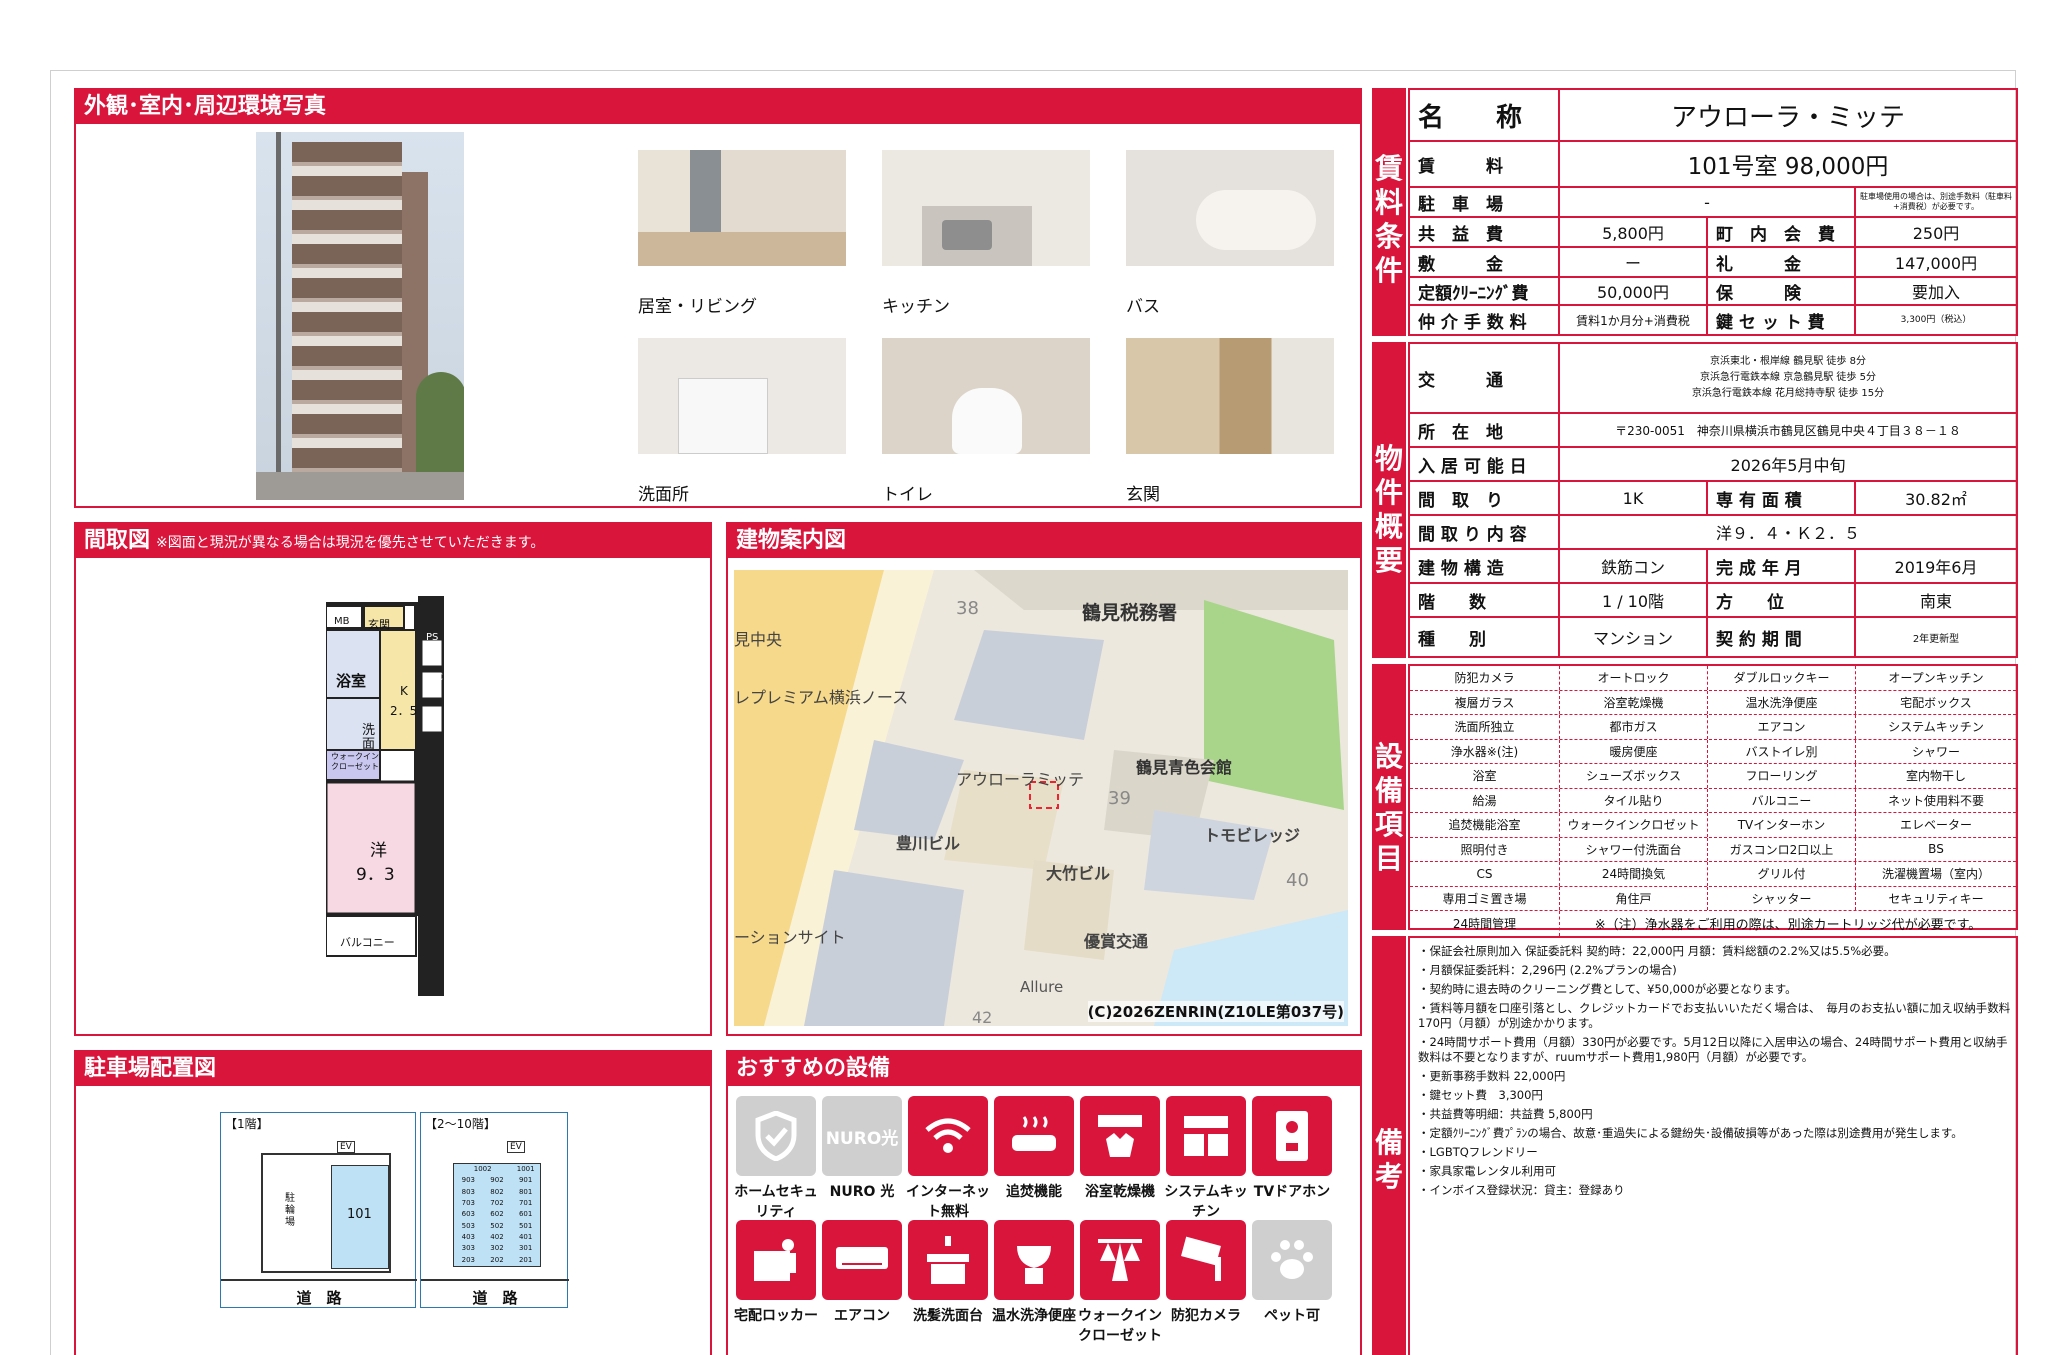 This screenshot has width=2056, height=1355. I want to click on closet-icon, so click(1120, 1260).